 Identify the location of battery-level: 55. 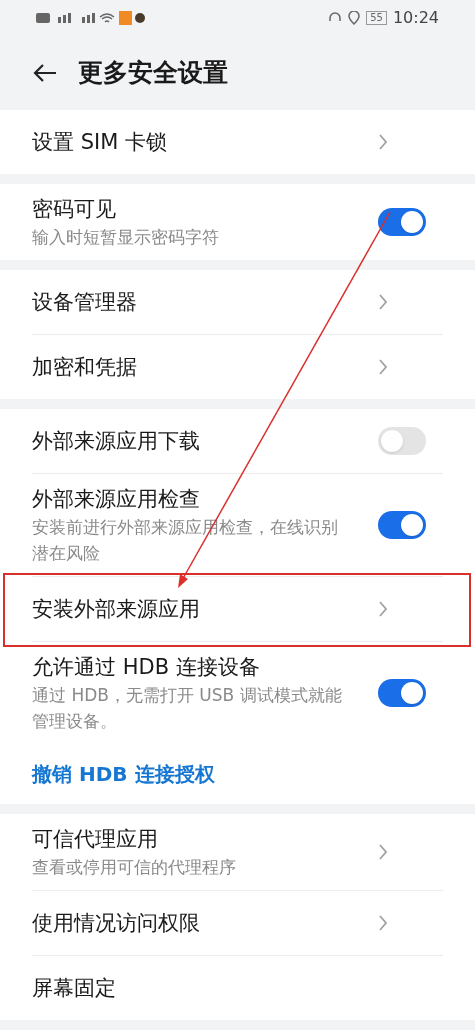
(376, 18).